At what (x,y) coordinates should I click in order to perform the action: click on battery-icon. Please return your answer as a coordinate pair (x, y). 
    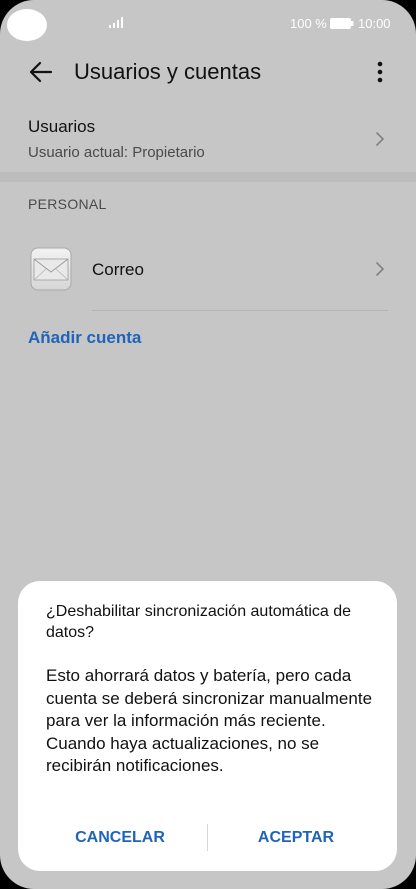
    Looking at the image, I should click on (342, 23).